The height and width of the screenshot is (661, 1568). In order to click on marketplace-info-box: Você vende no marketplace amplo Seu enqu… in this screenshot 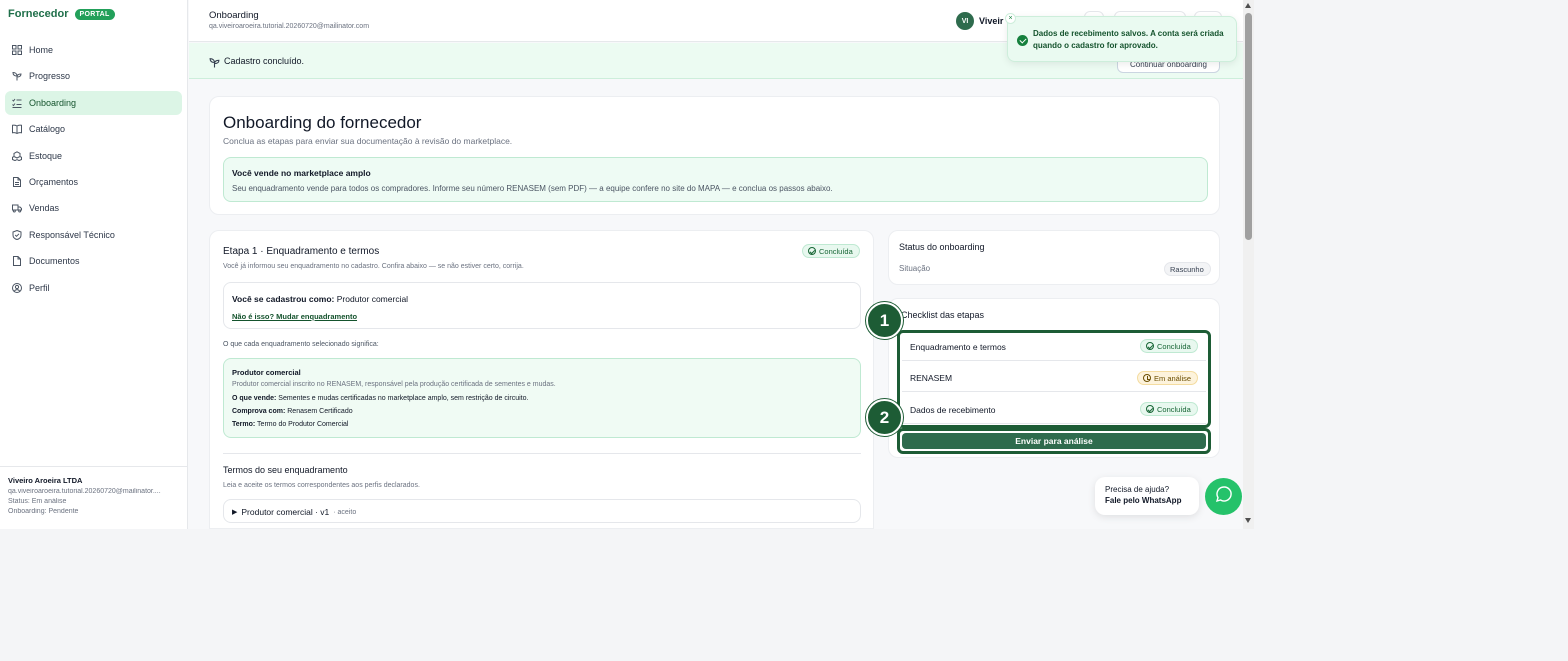, I will do `click(715, 179)`.